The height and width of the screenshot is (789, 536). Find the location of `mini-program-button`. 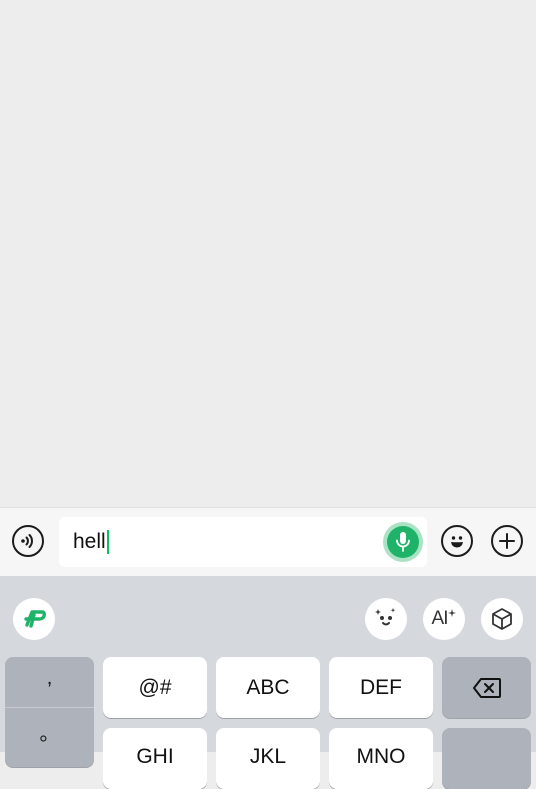

mini-program-button is located at coordinates (502, 619).